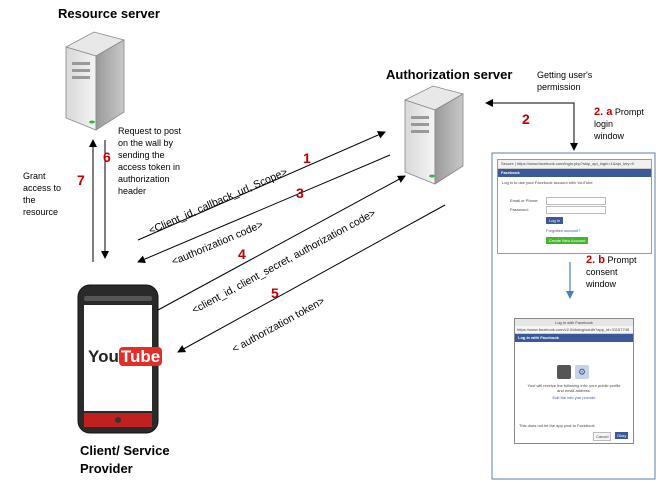  I want to click on facebook-gear-icon: ⚙, so click(582, 372).